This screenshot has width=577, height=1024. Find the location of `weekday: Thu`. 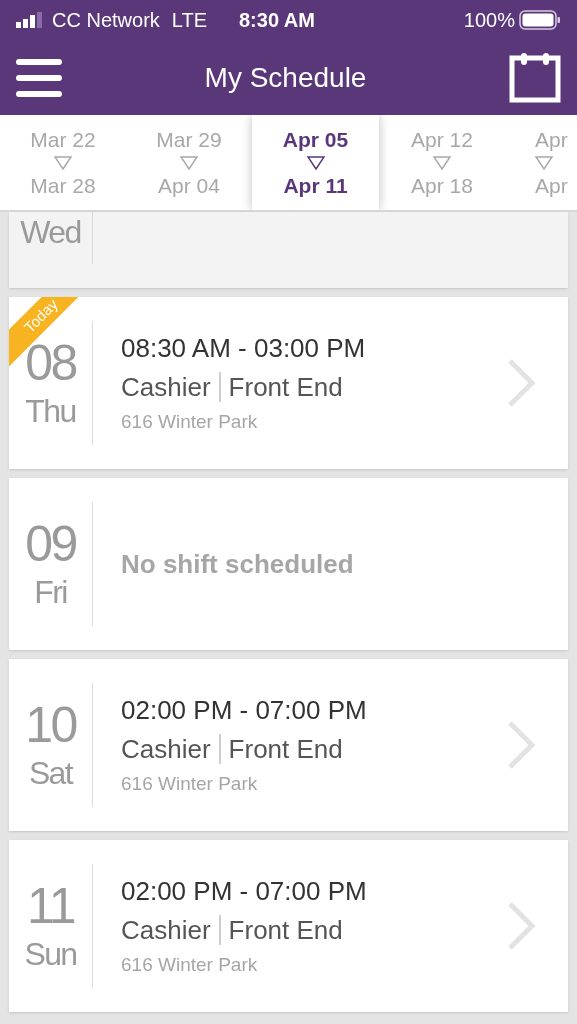

weekday: Thu is located at coordinates (50, 411).